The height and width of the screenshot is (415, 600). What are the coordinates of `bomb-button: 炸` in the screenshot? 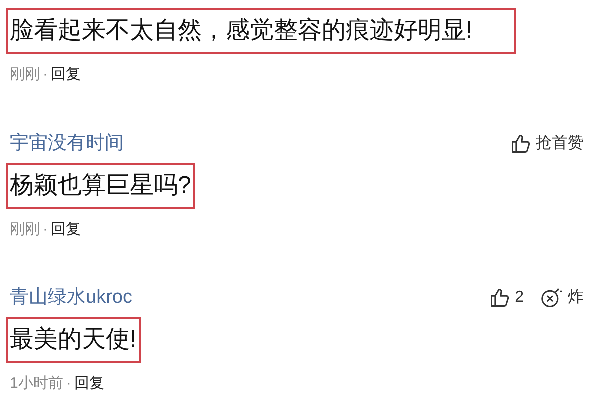 It's located at (562, 298).